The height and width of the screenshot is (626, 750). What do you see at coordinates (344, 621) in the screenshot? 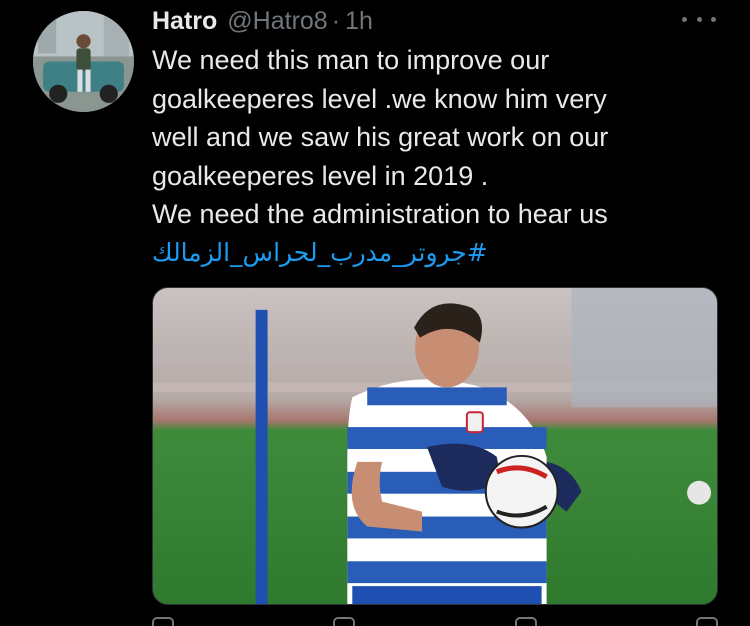
I see `retweet-icon` at bounding box center [344, 621].